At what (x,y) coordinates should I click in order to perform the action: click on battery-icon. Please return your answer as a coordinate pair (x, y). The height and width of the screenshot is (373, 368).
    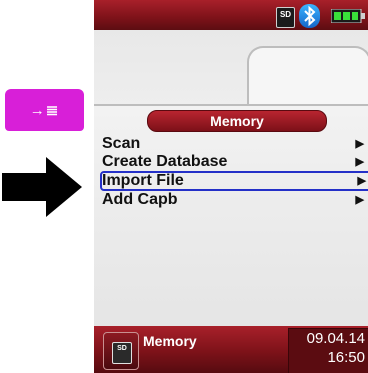
    Looking at the image, I should click on (348, 16).